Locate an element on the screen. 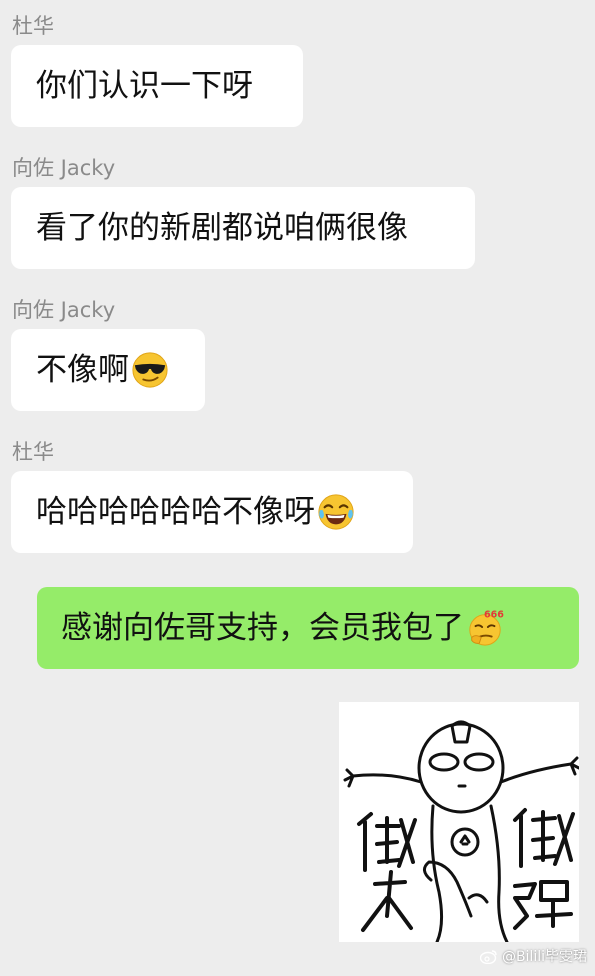 The image size is (595, 976). message-bubble-incoming: 看了你的新剧都说咱俩很像 is located at coordinates (243, 228).